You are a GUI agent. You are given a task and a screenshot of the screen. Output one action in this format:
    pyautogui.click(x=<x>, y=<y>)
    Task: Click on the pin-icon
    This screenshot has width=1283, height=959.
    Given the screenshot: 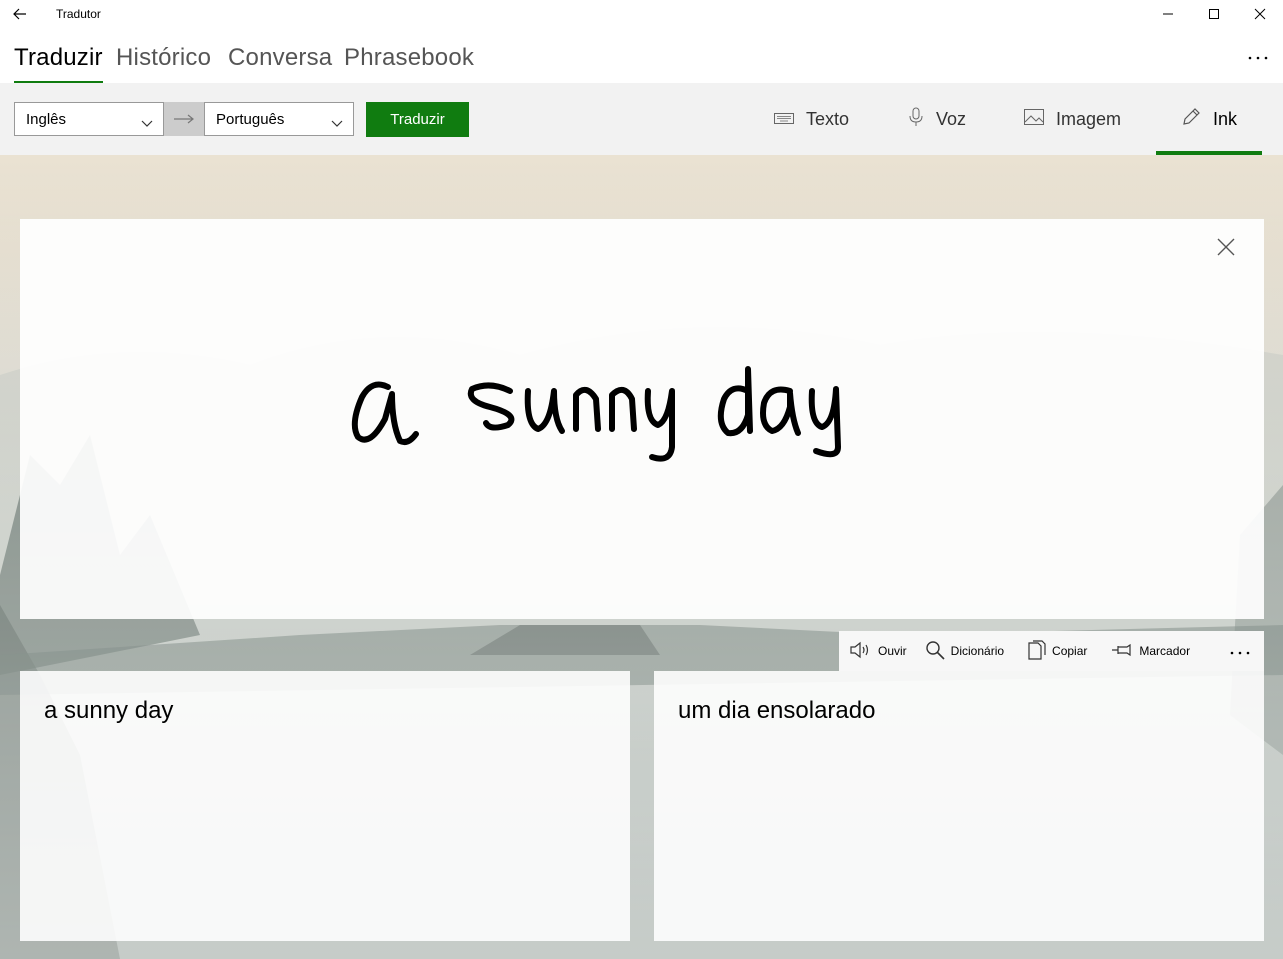 What is the action you would take?
    pyautogui.click(x=1122, y=651)
    